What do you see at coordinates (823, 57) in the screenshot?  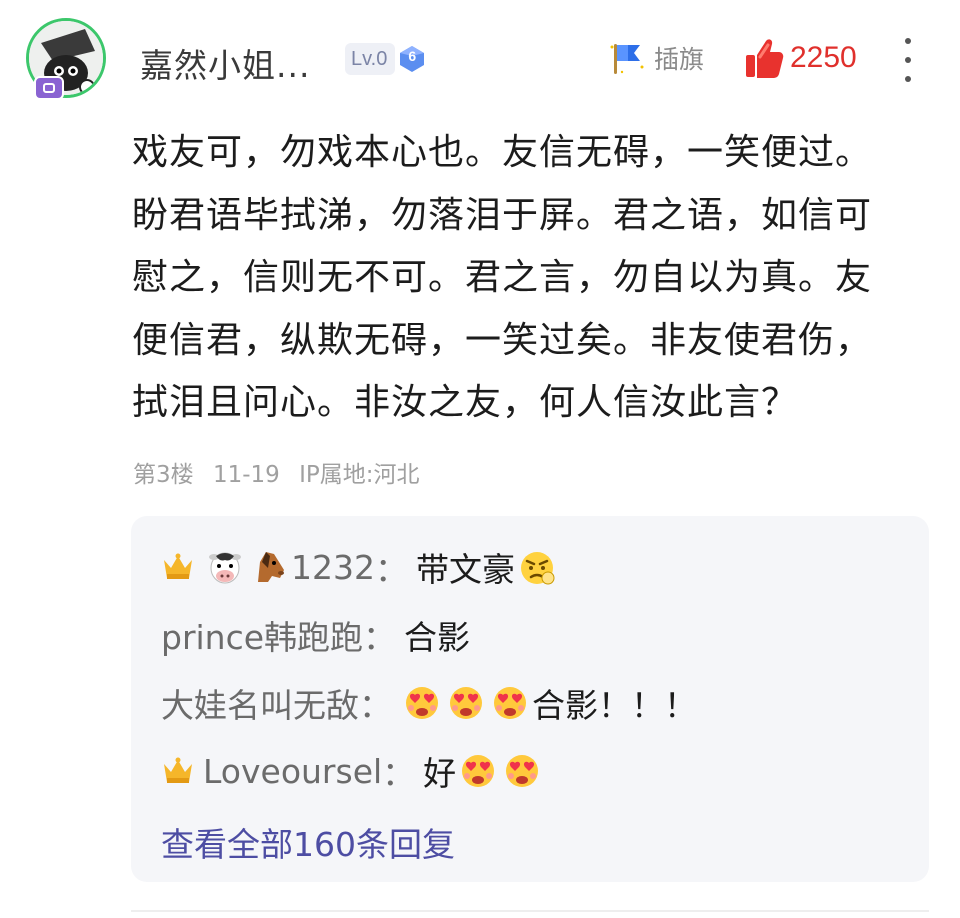 I see `like-count: 2250` at bounding box center [823, 57].